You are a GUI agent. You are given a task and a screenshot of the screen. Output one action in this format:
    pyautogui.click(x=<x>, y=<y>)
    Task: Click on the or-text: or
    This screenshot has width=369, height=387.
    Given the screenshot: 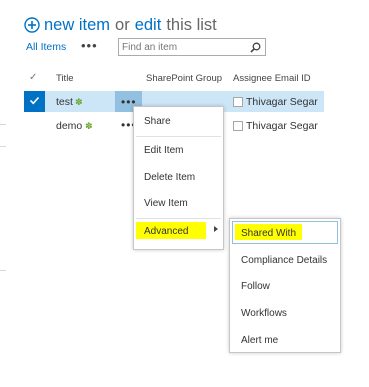 What is the action you would take?
    pyautogui.click(x=122, y=24)
    